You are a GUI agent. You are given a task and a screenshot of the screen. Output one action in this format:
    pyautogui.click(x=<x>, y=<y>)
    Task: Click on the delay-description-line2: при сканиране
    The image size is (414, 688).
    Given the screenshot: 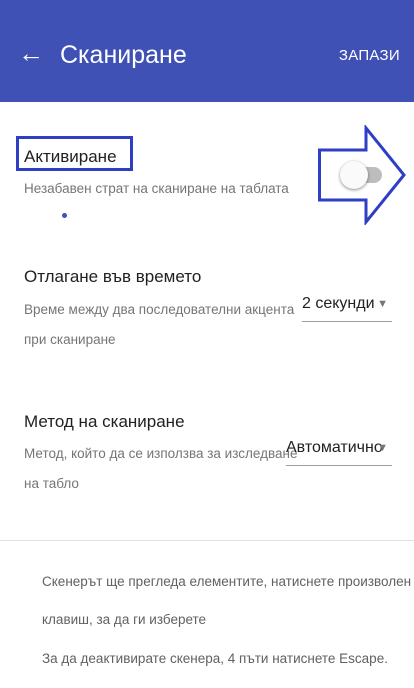 What is the action you would take?
    pyautogui.click(x=70, y=339)
    